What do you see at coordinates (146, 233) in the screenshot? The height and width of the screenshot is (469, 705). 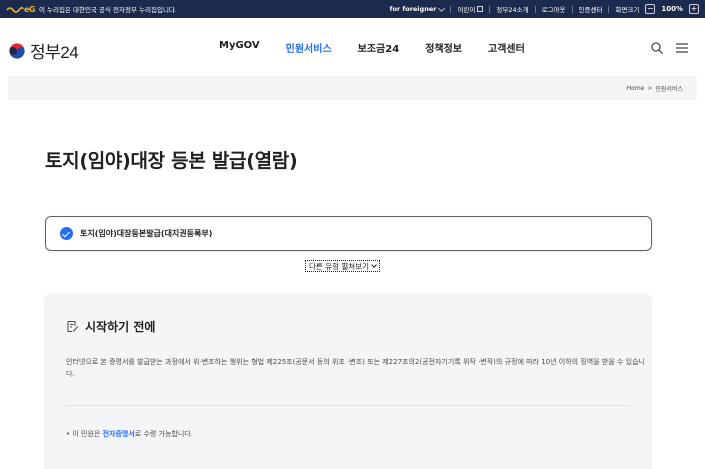 I see `selected-option-label: 토지(임야)대장등본발급(대지권등록부)` at bounding box center [146, 233].